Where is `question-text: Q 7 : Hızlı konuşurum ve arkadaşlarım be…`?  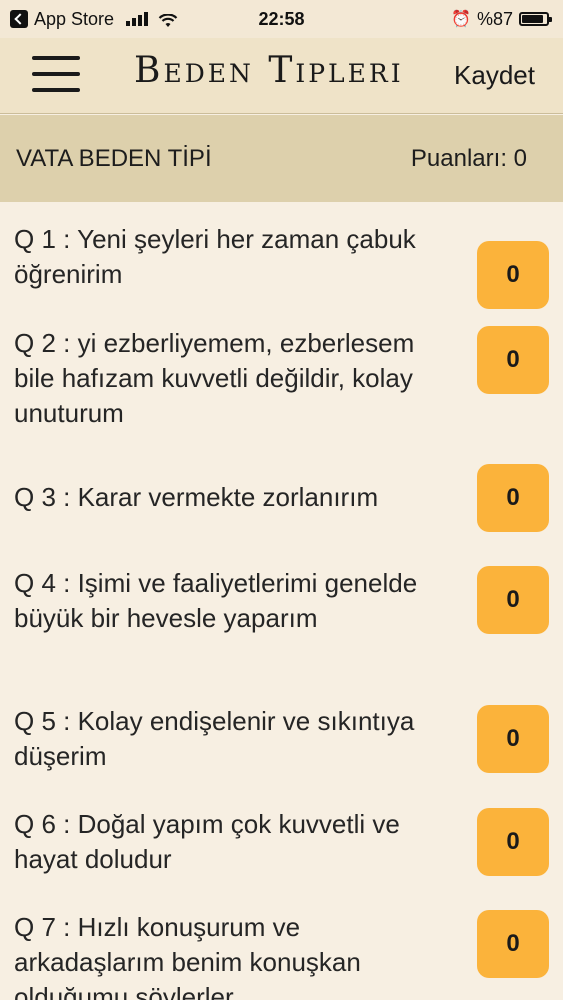 question-text: Q 7 : Hızlı konuşurum ve arkadaşlarım be… is located at coordinates (187, 956).